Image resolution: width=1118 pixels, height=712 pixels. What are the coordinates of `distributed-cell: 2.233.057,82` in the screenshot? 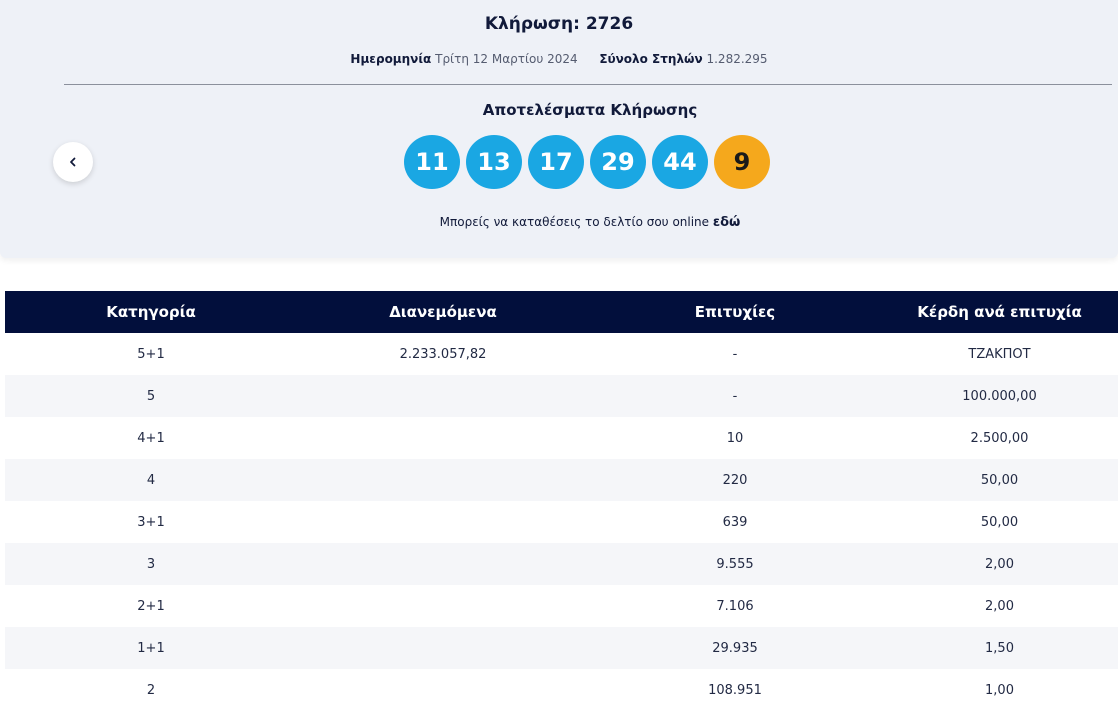 It's located at (443, 354).